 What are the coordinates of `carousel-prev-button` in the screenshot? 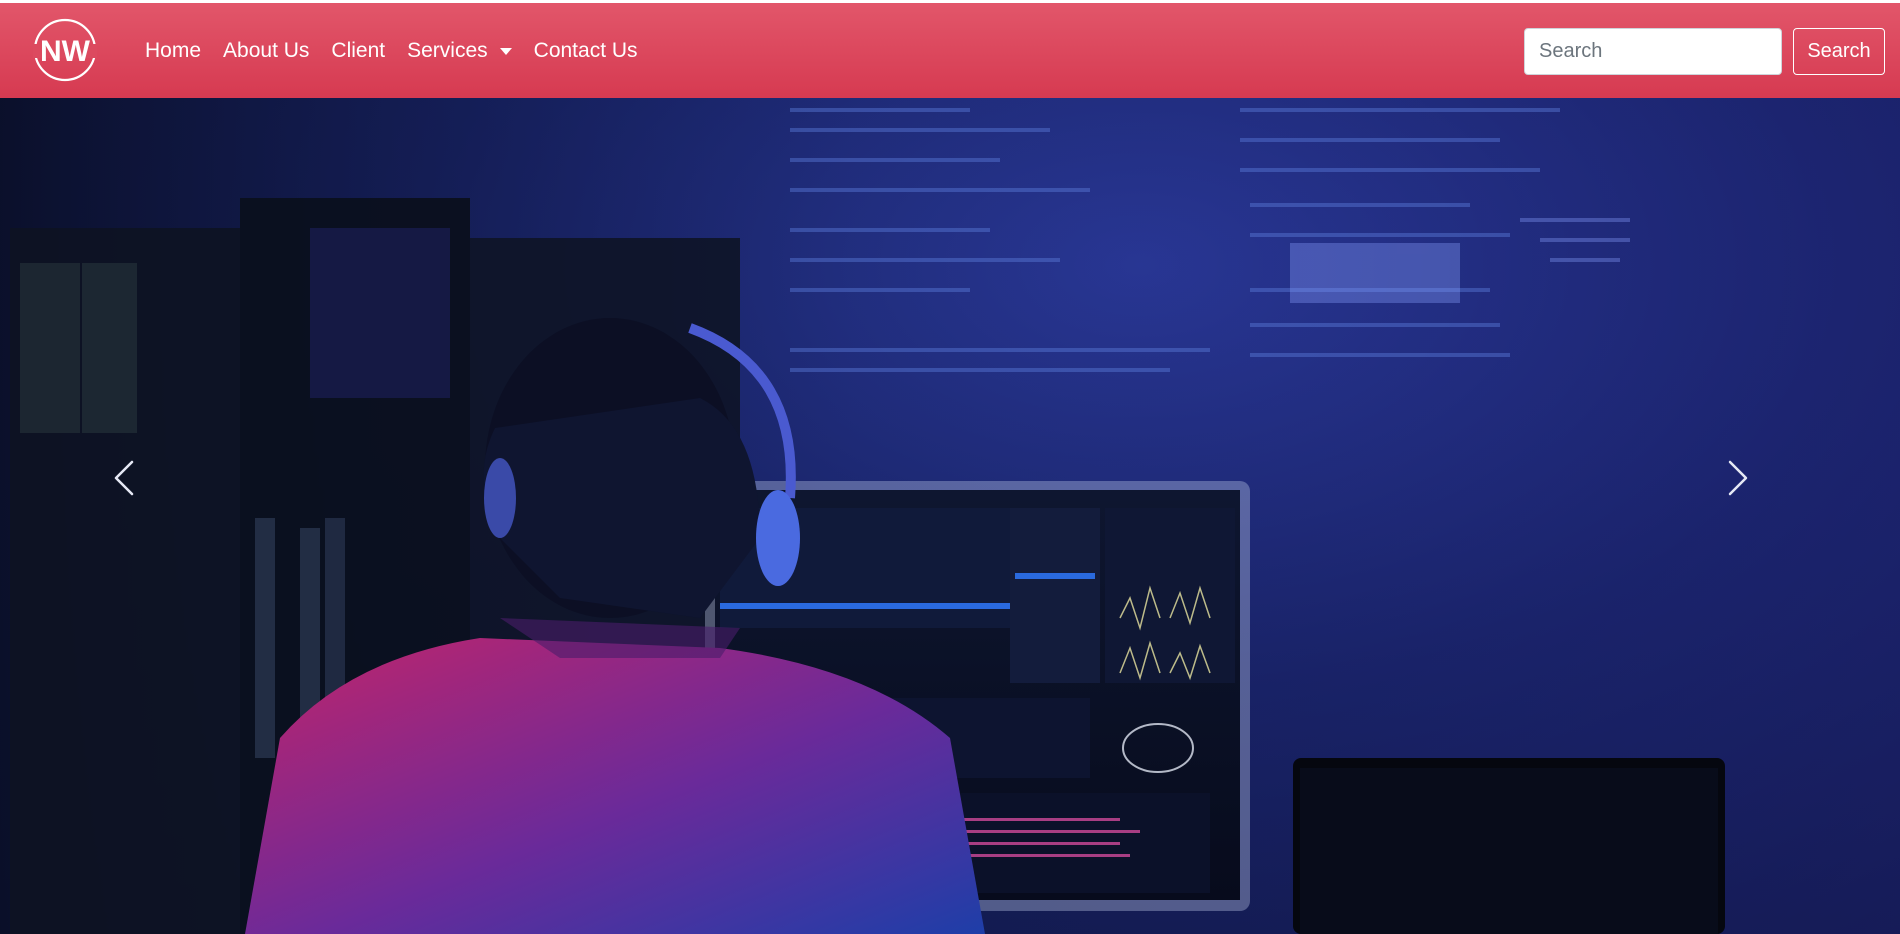 It's located at (142, 498).